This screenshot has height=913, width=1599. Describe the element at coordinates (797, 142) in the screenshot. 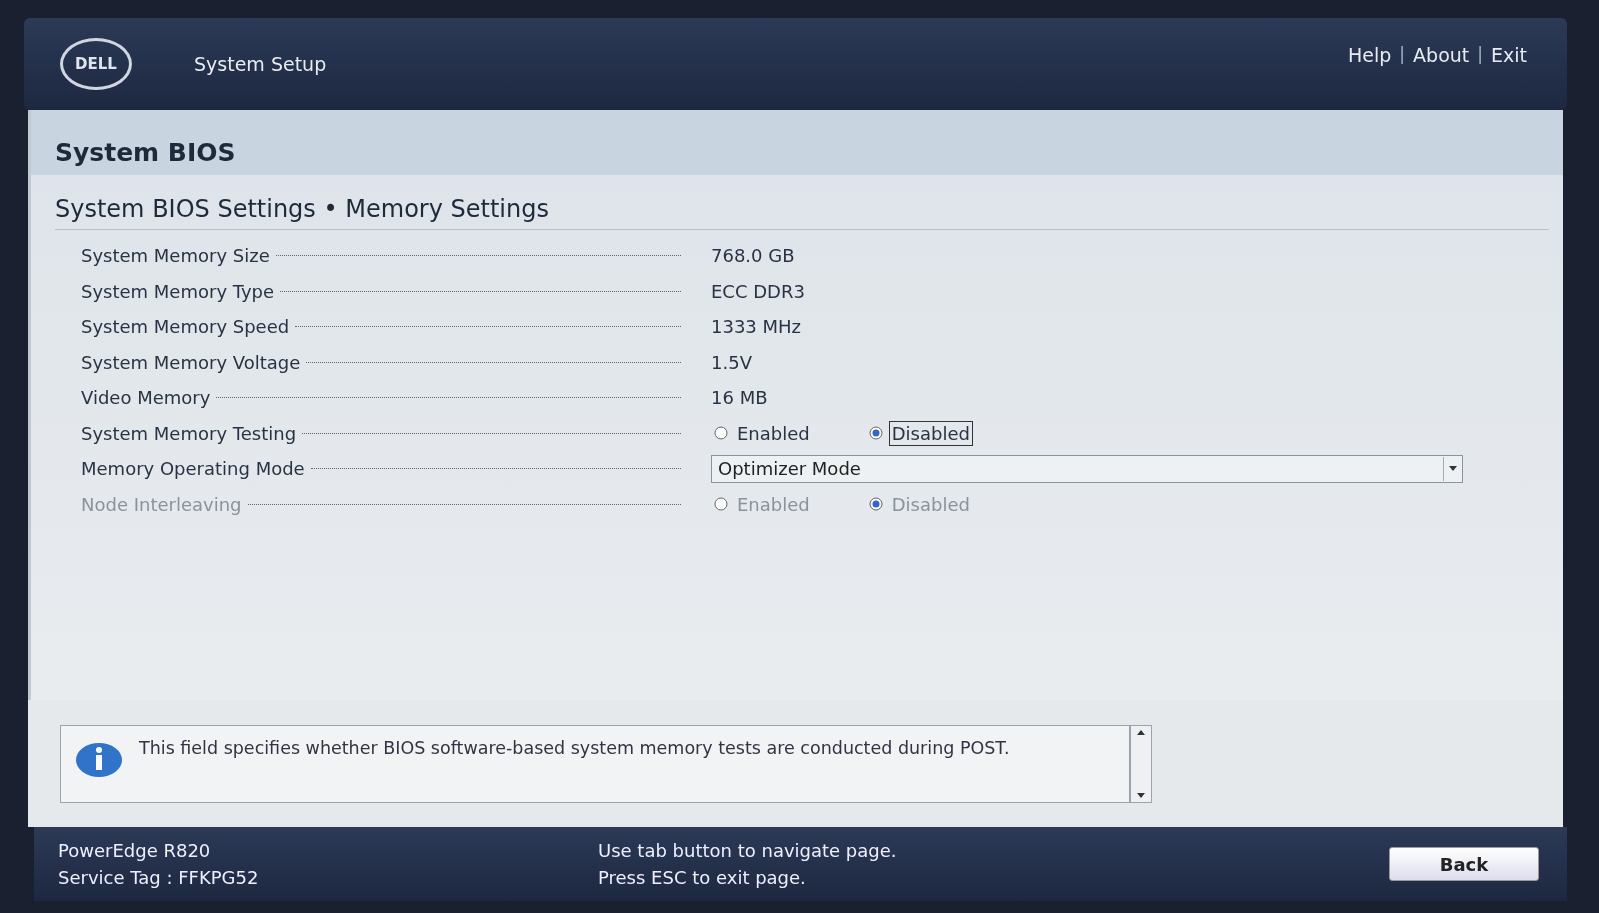

I see `page-title: System BIOS` at that location.